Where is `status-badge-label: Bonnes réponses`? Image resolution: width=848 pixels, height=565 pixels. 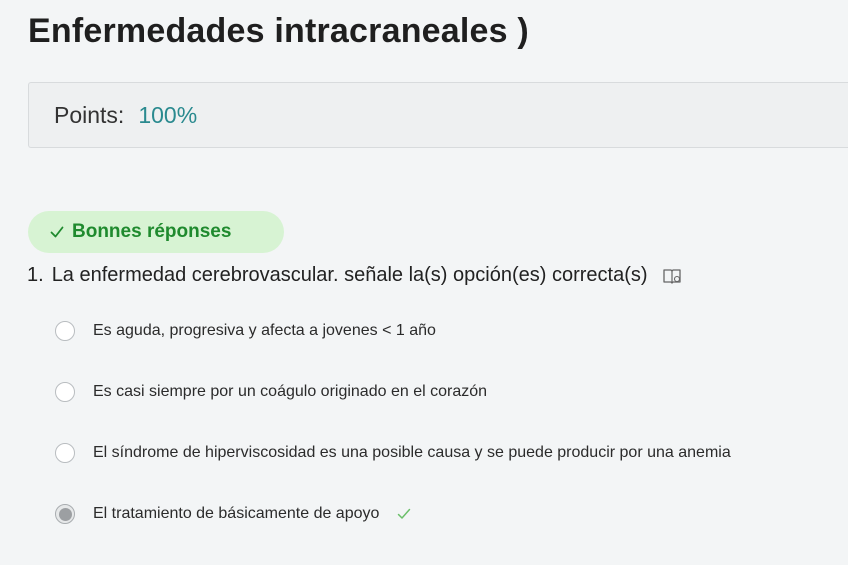 status-badge-label: Bonnes réponses is located at coordinates (152, 231).